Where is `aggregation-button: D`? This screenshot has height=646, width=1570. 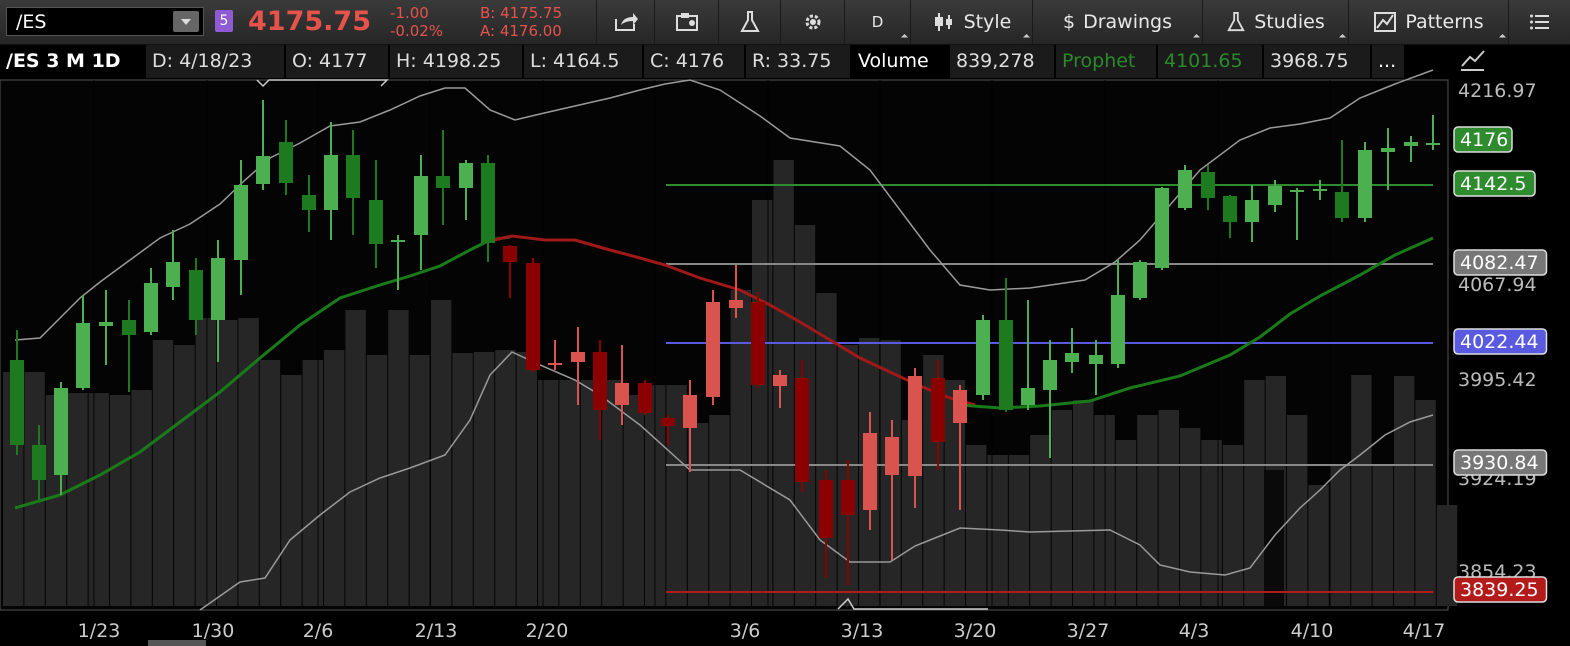
aggregation-button: D is located at coordinates (877, 22).